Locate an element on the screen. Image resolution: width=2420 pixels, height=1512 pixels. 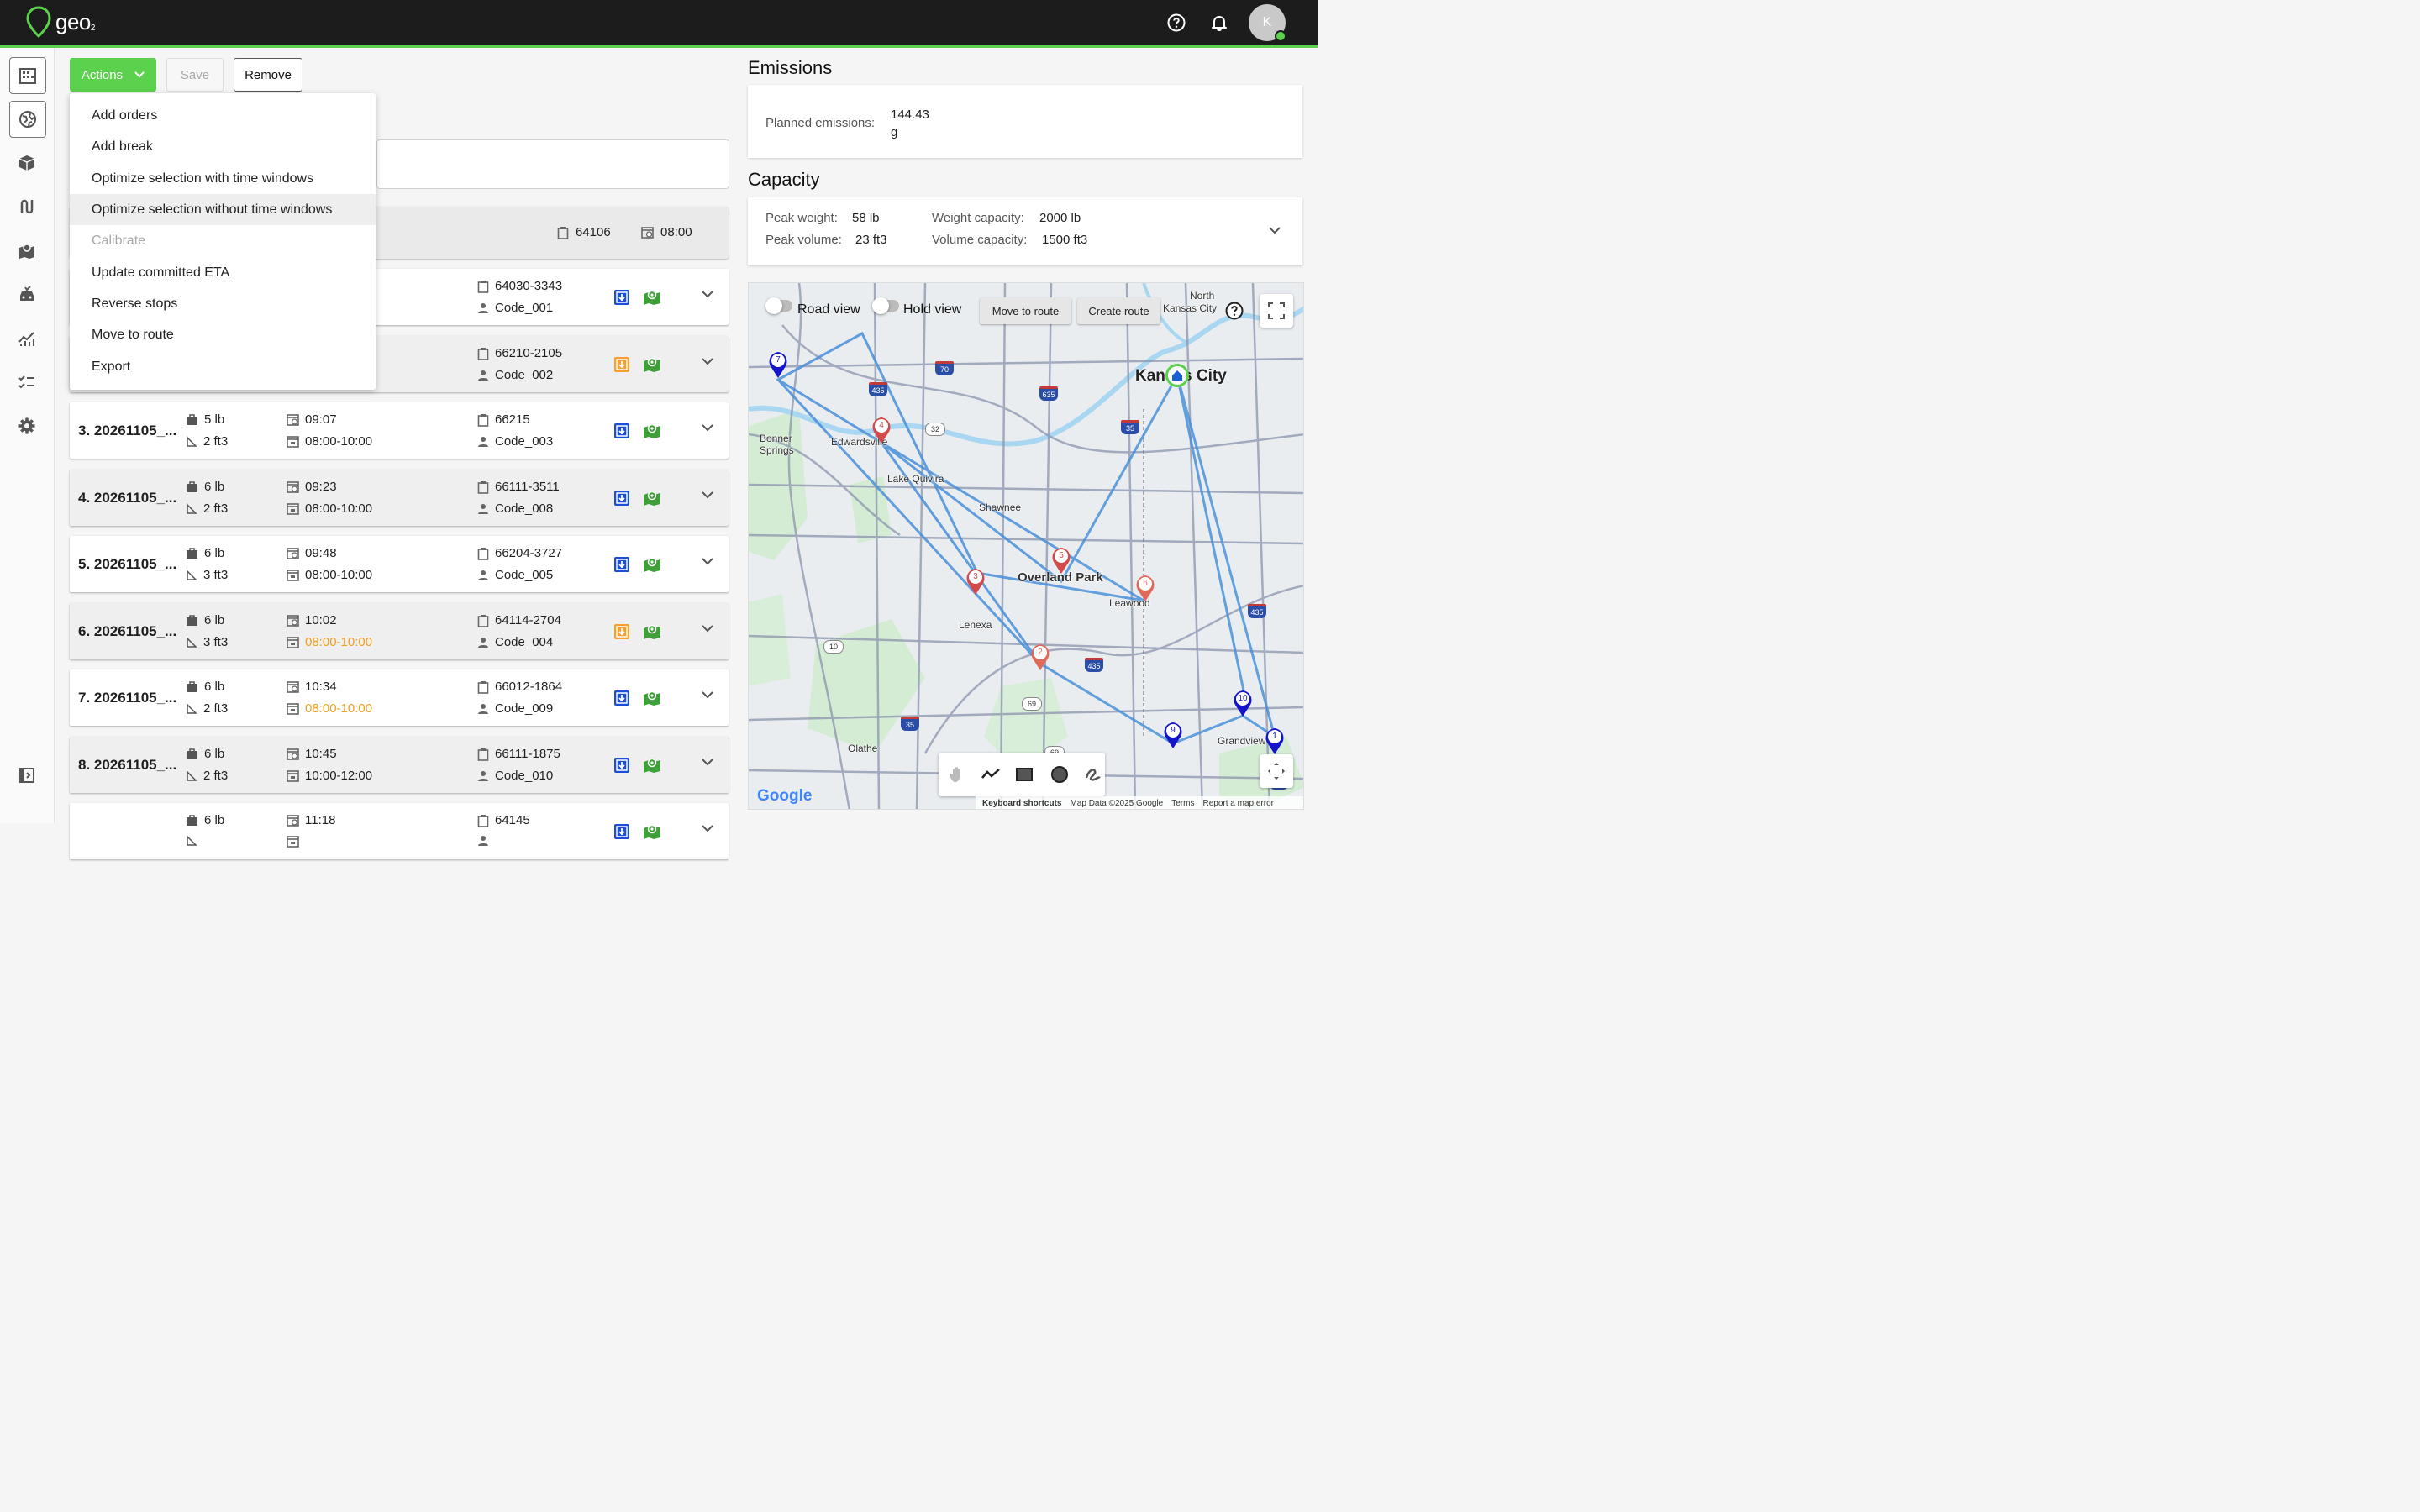
sidebar-item-analytics is located at coordinates (27, 338).